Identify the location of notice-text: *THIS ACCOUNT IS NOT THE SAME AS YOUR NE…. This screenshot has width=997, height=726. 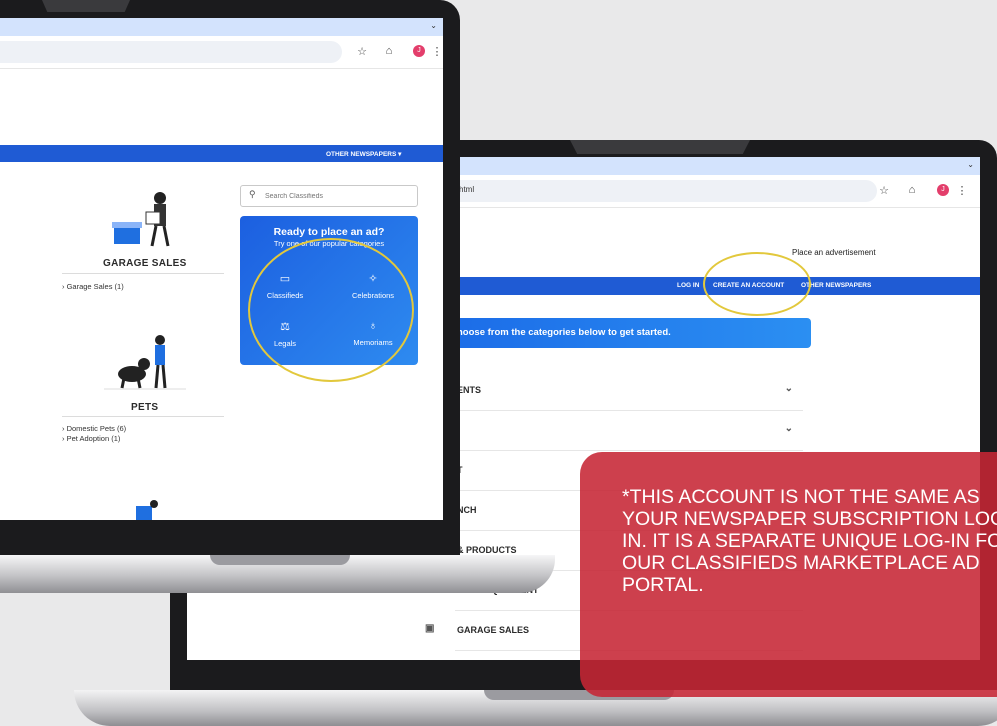
(809, 541).